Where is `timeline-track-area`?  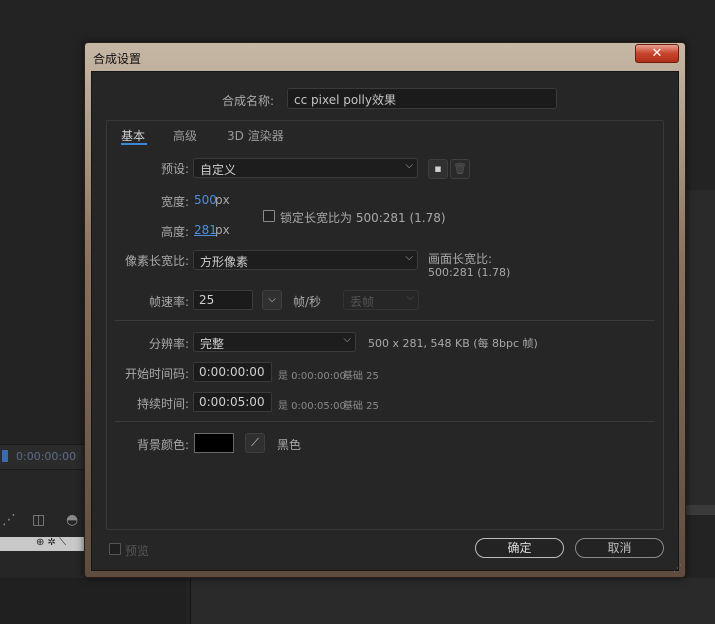
timeline-track-area is located at coordinates (452, 601).